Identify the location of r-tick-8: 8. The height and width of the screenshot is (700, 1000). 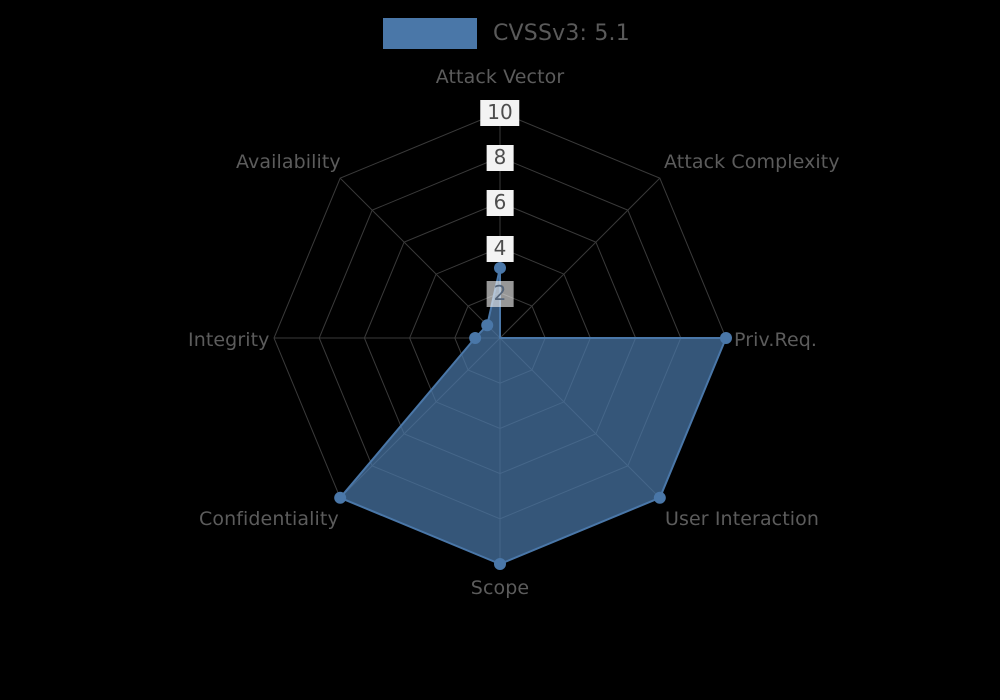
(500, 158).